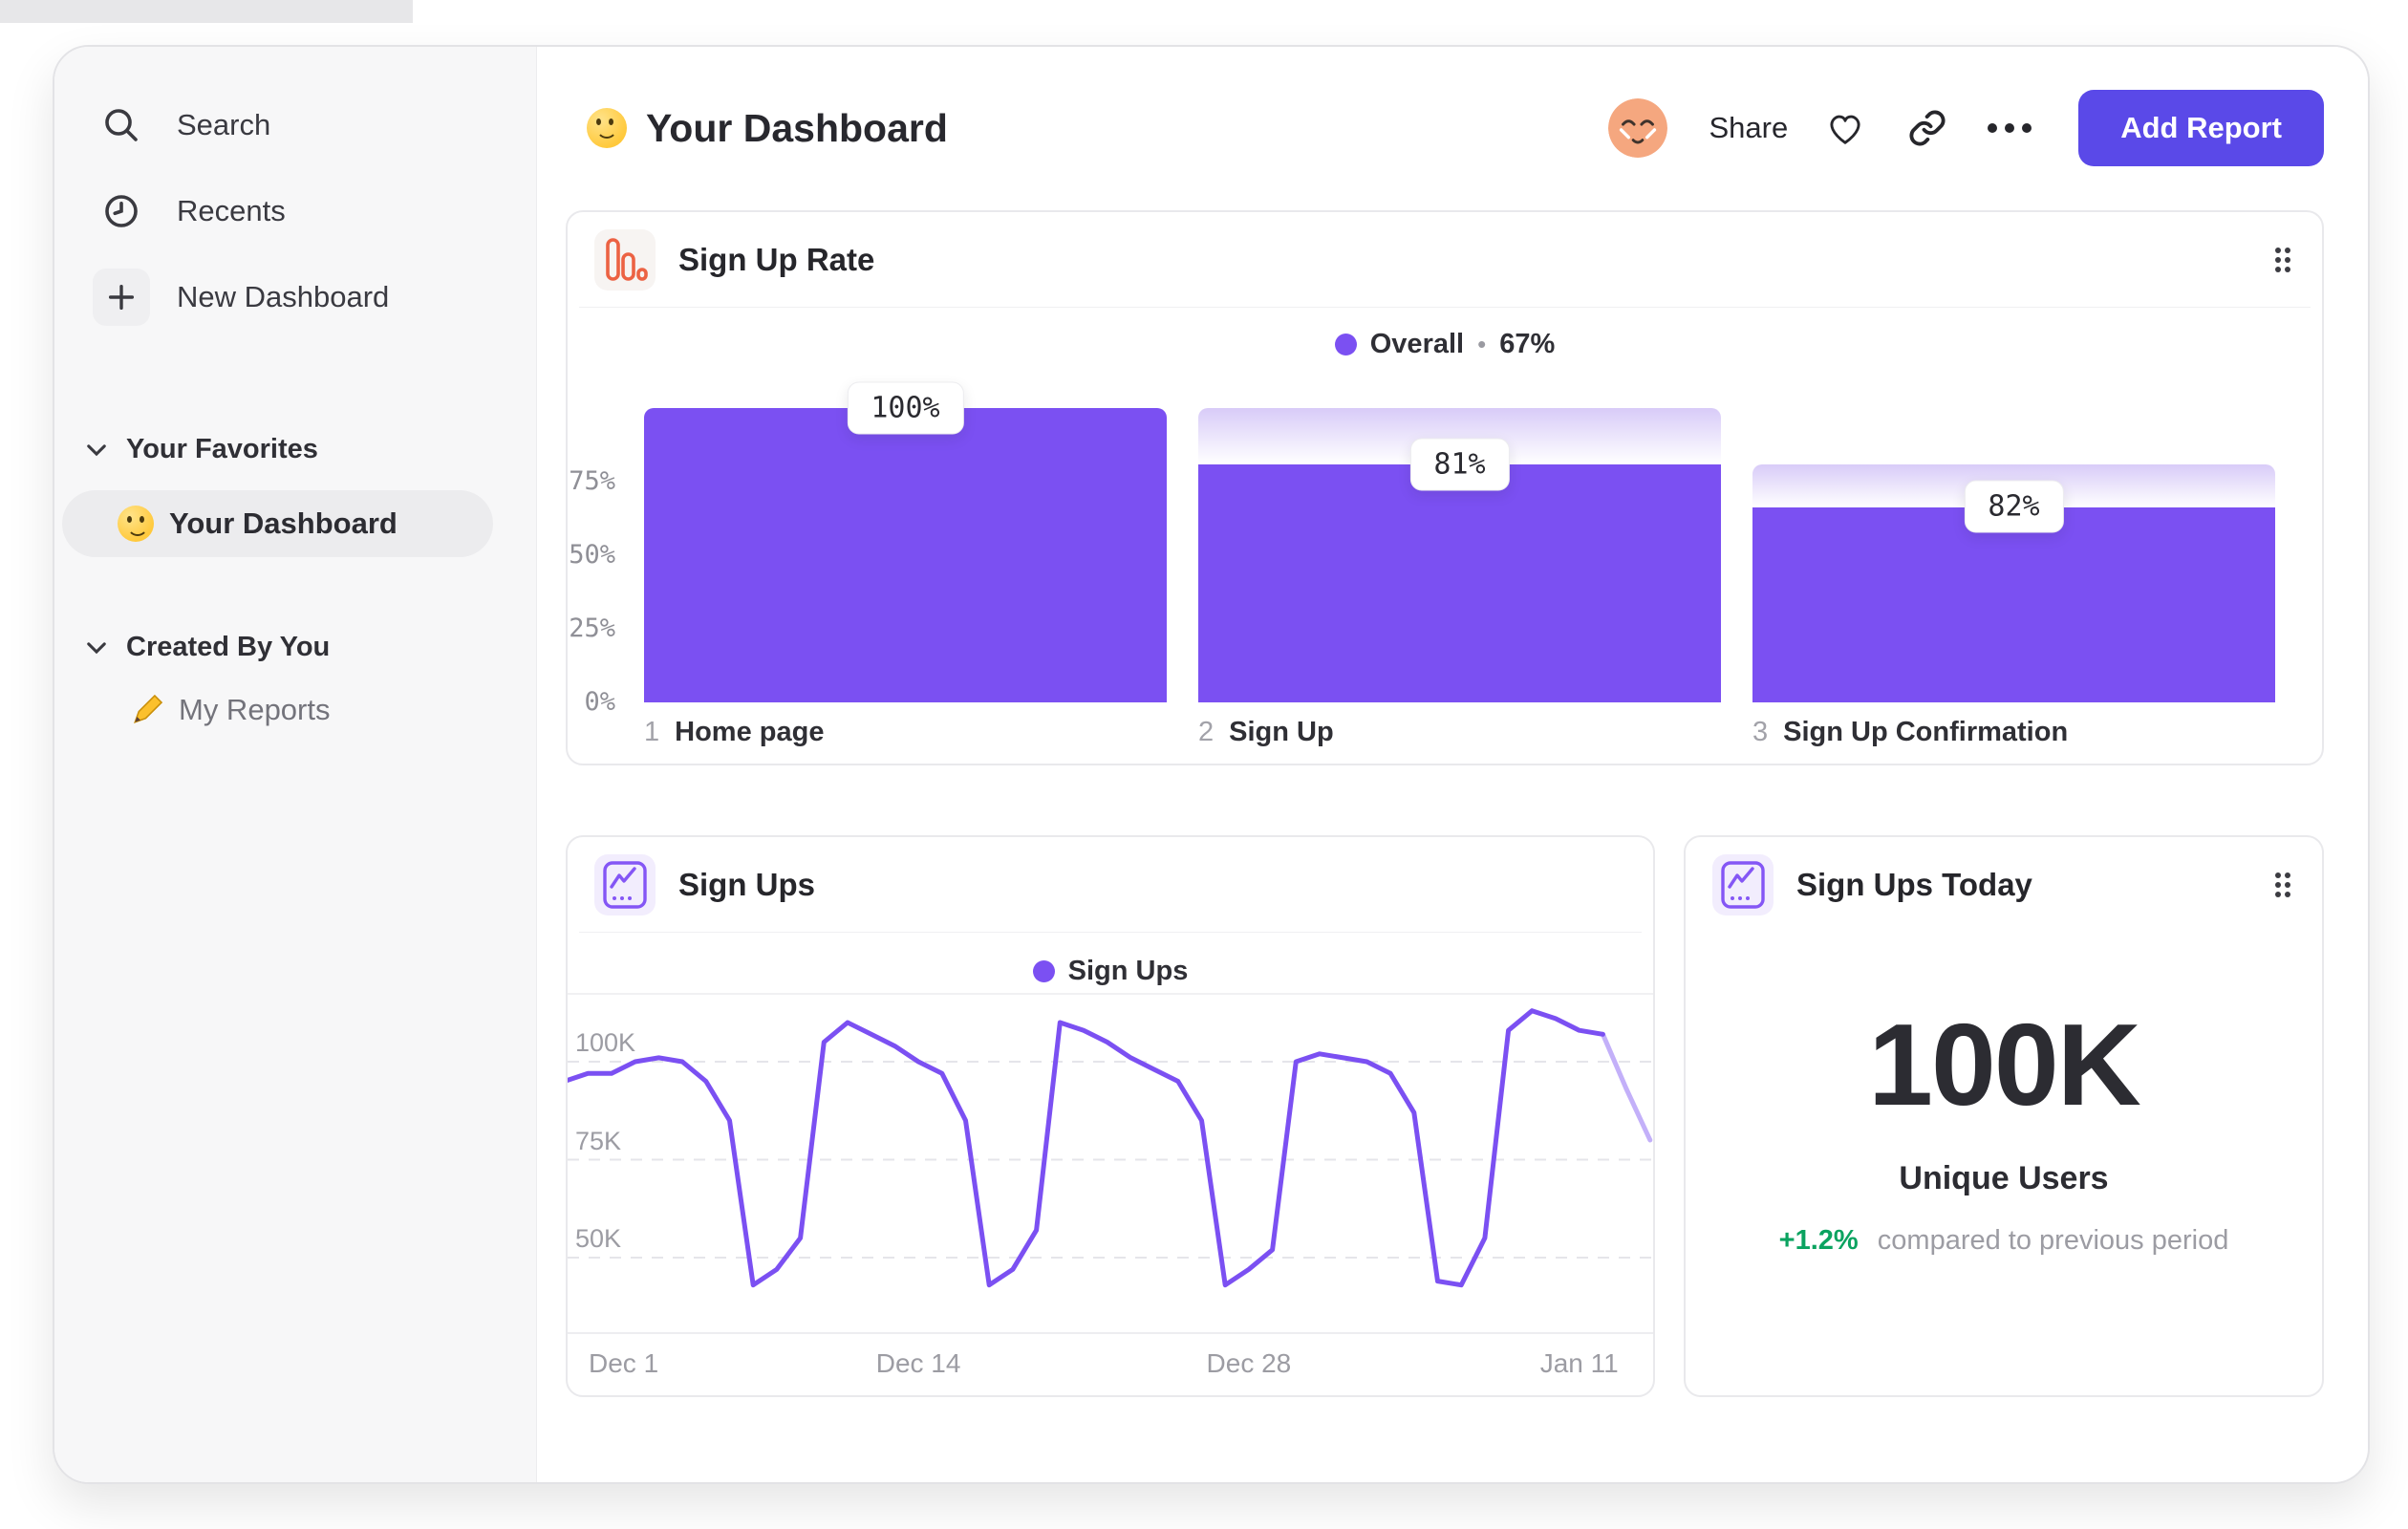  What do you see at coordinates (1459, 464) in the screenshot?
I see `funnel-value-tooltip: 81%` at bounding box center [1459, 464].